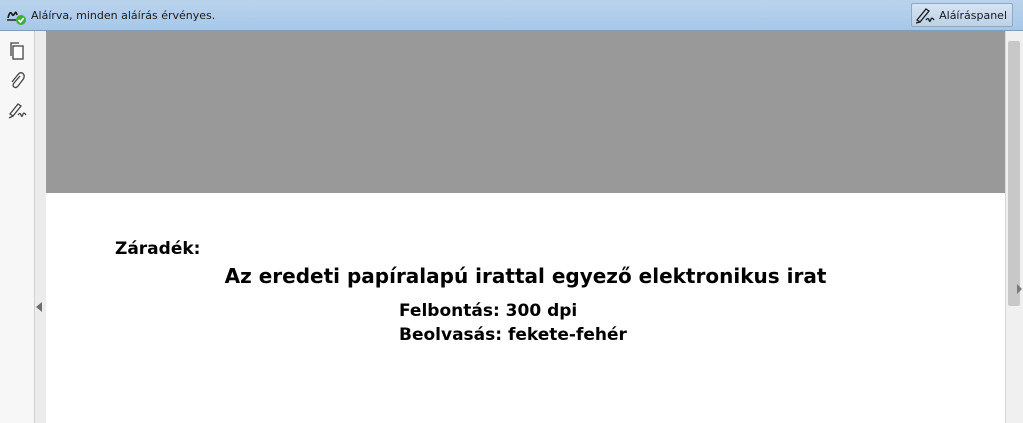 This screenshot has height=423, width=1023. What do you see at coordinates (973, 15) in the screenshot?
I see `signature-panel-label: Aláíráspanel` at bounding box center [973, 15].